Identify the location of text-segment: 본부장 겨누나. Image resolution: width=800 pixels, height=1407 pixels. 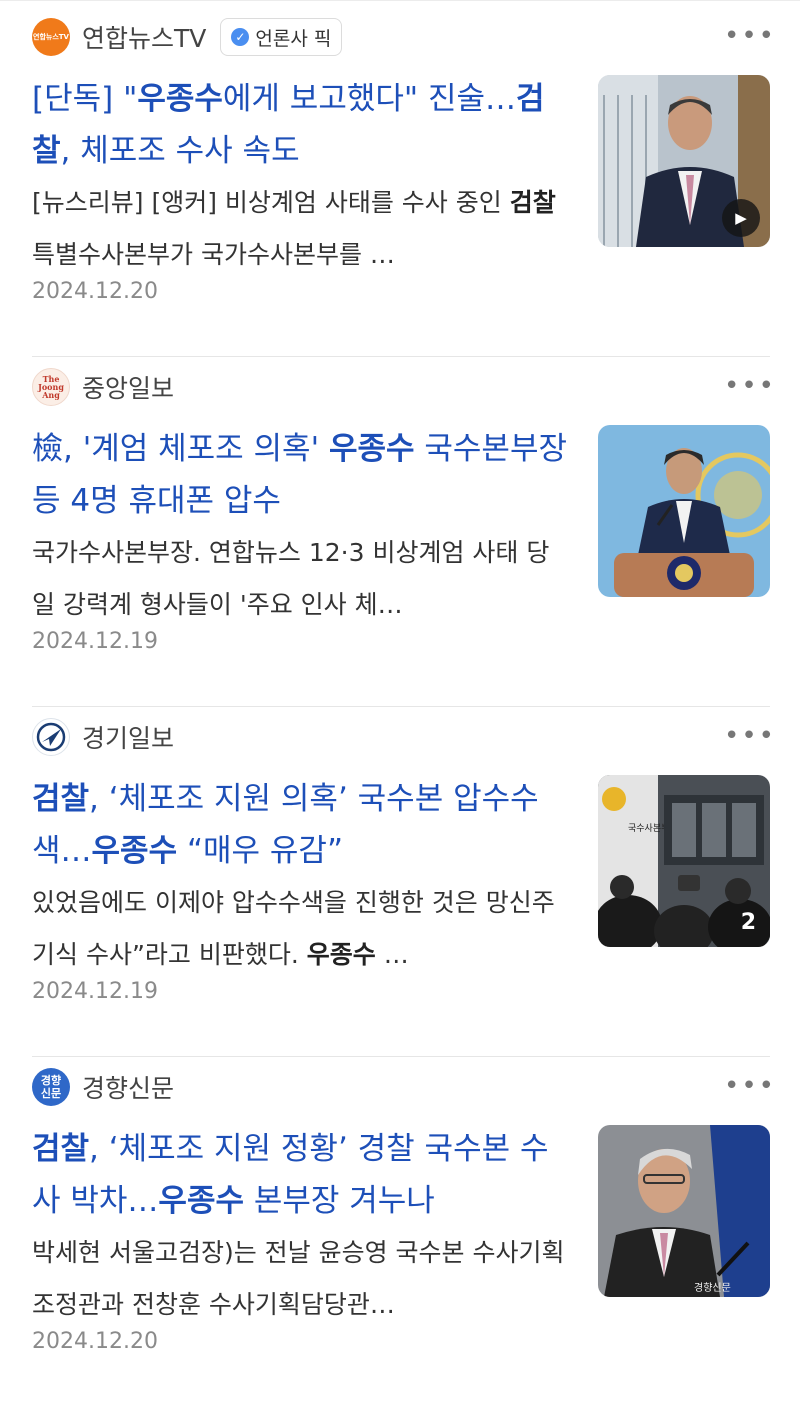
(339, 1201).